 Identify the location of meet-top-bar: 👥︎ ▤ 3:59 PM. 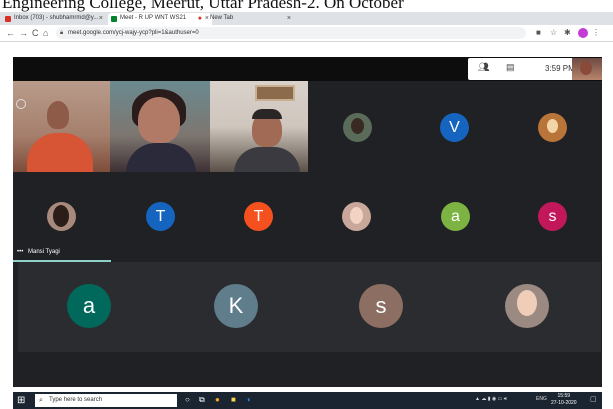
(307, 69).